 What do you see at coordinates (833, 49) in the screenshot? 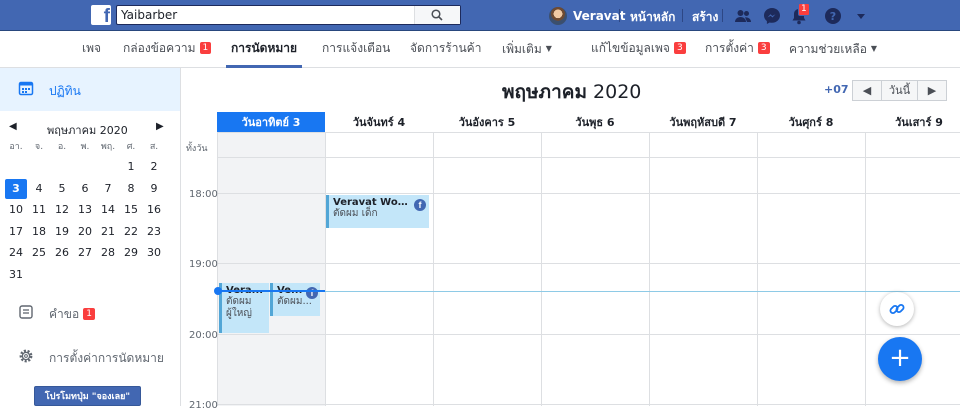
I see `tab-help: ความช่วยเหลือ ▼` at bounding box center [833, 49].